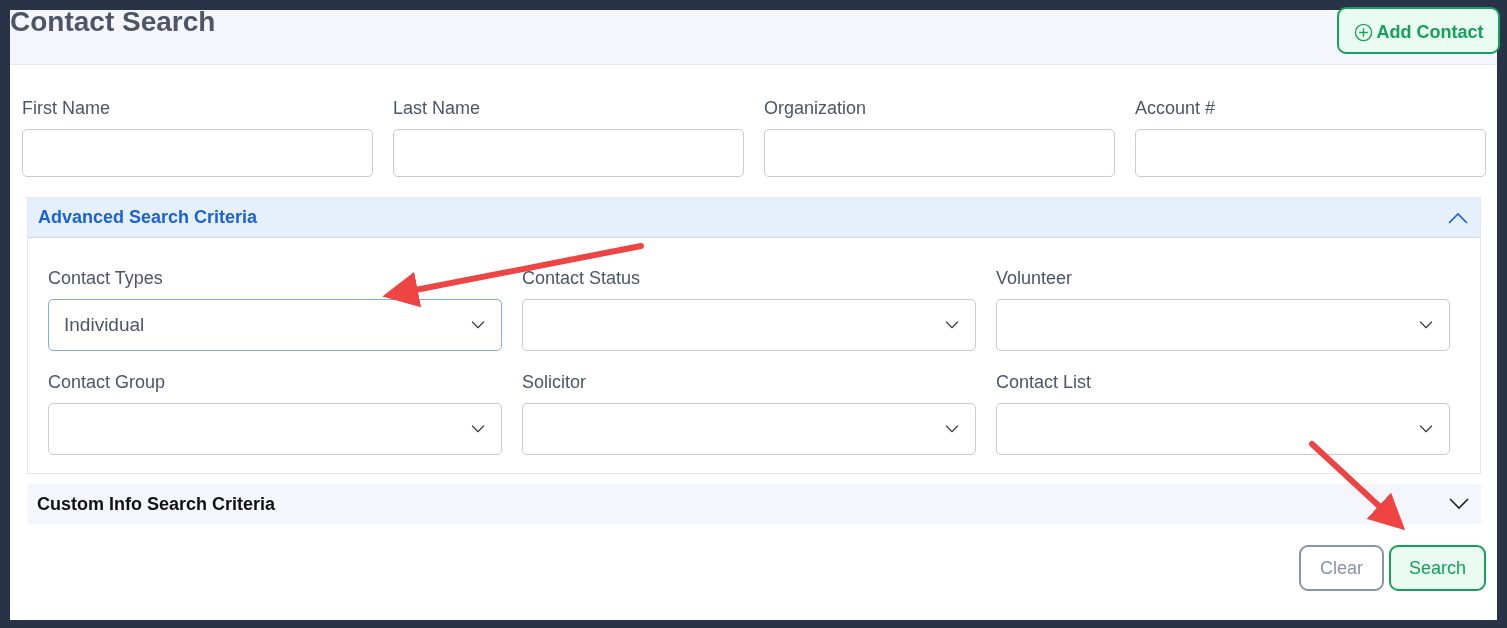 The image size is (1507, 628). I want to click on field-label: Last Name, so click(437, 108).